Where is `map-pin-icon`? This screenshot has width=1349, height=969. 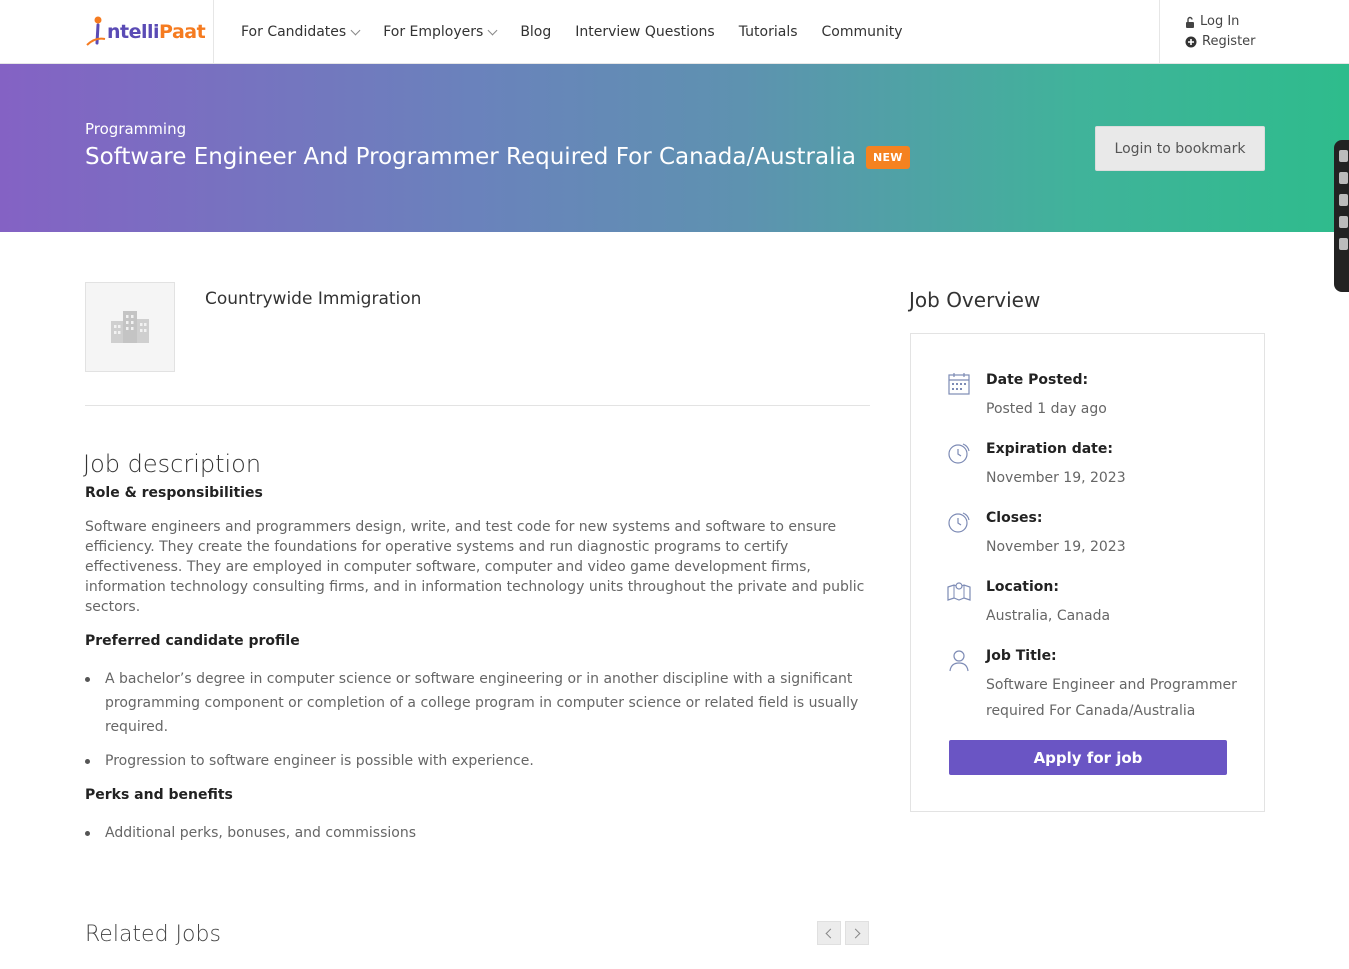 map-pin-icon is located at coordinates (959, 591).